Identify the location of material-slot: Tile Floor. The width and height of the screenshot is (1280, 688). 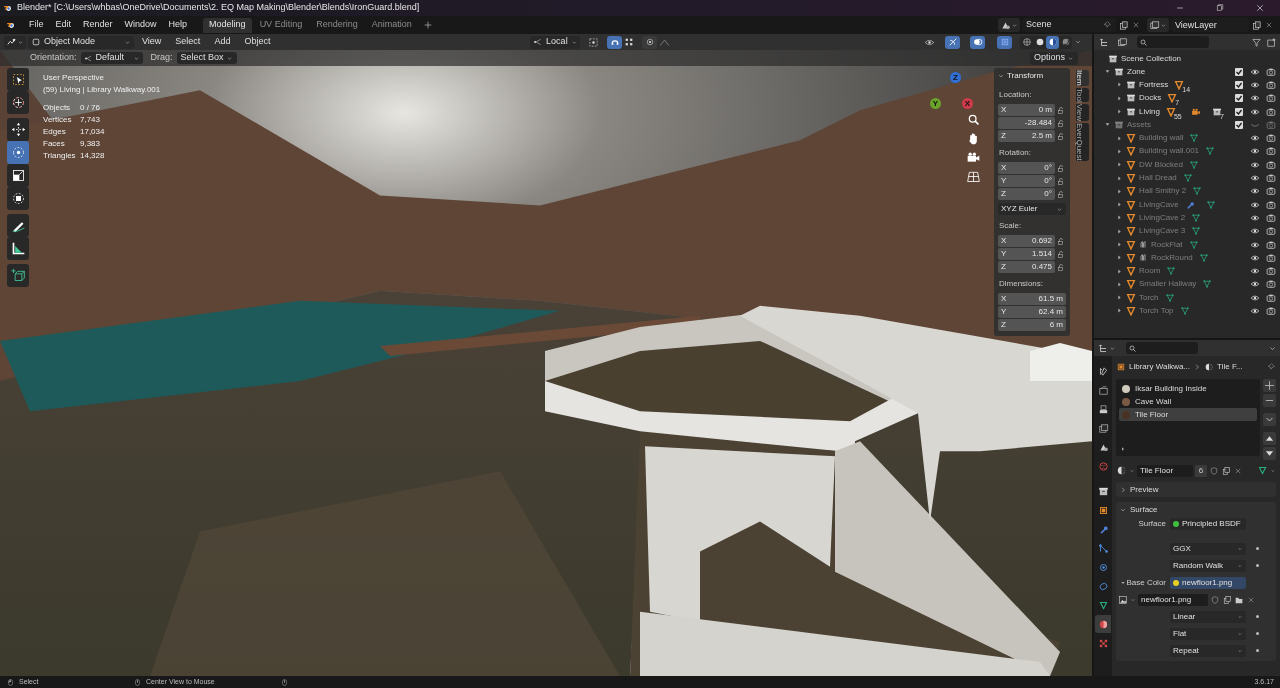
(1188, 414).